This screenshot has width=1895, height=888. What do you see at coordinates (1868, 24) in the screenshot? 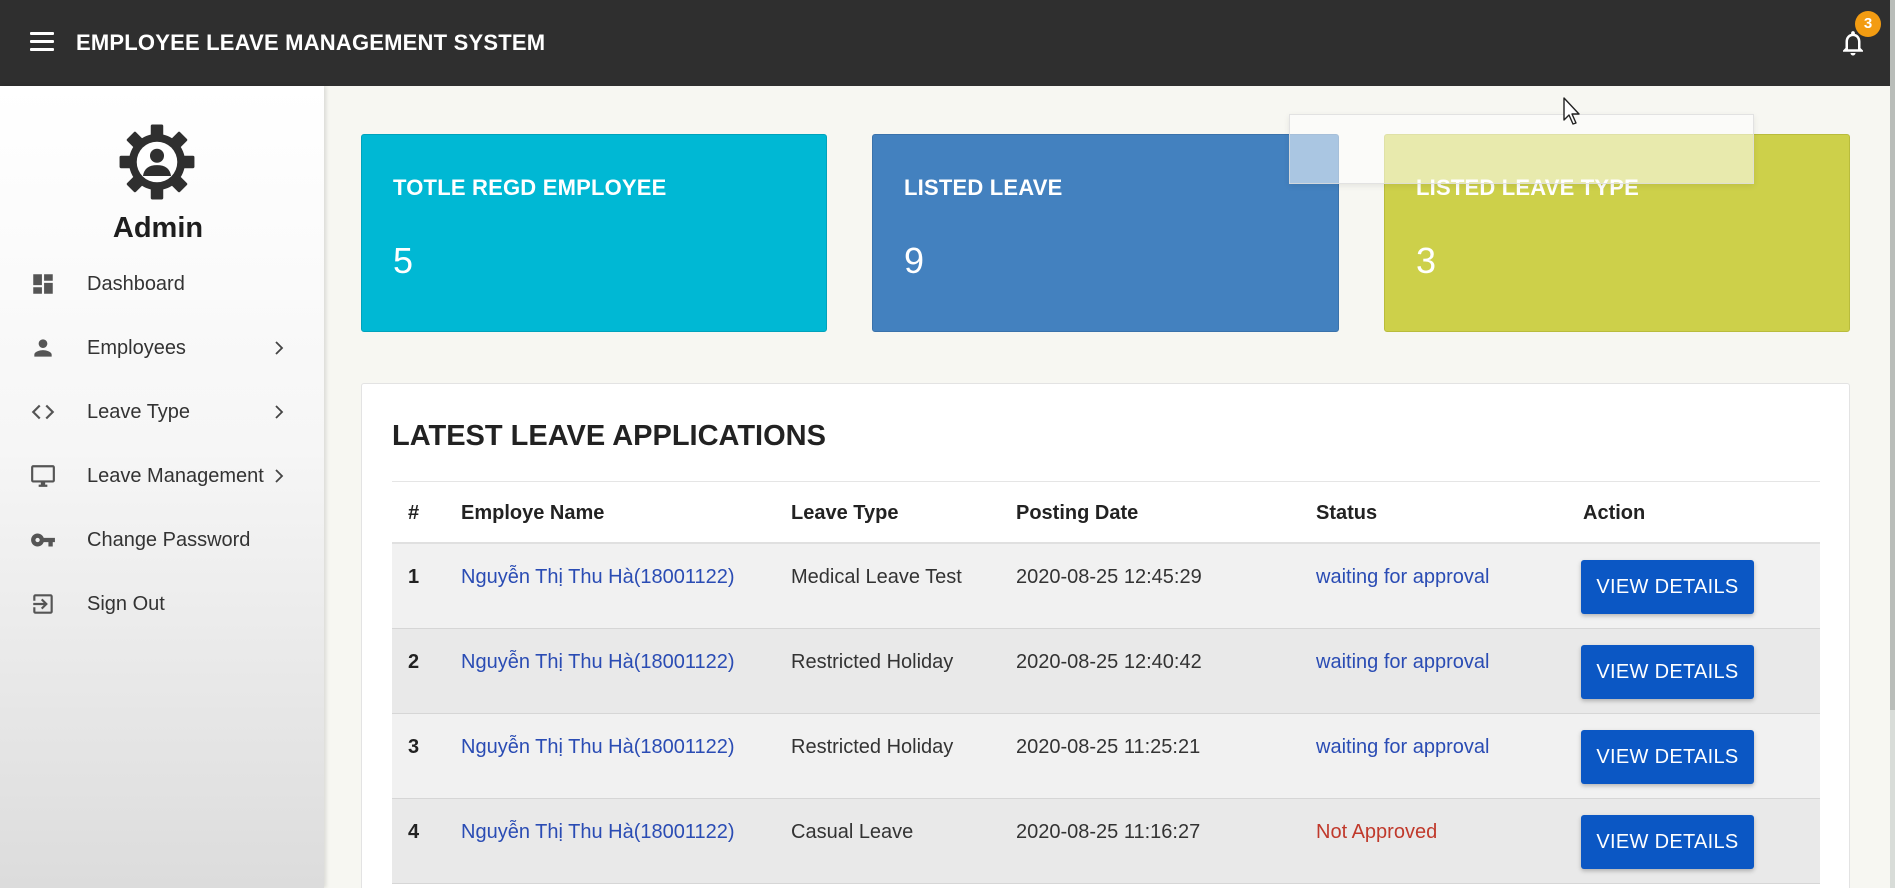
I see `notification-badge: 3` at bounding box center [1868, 24].